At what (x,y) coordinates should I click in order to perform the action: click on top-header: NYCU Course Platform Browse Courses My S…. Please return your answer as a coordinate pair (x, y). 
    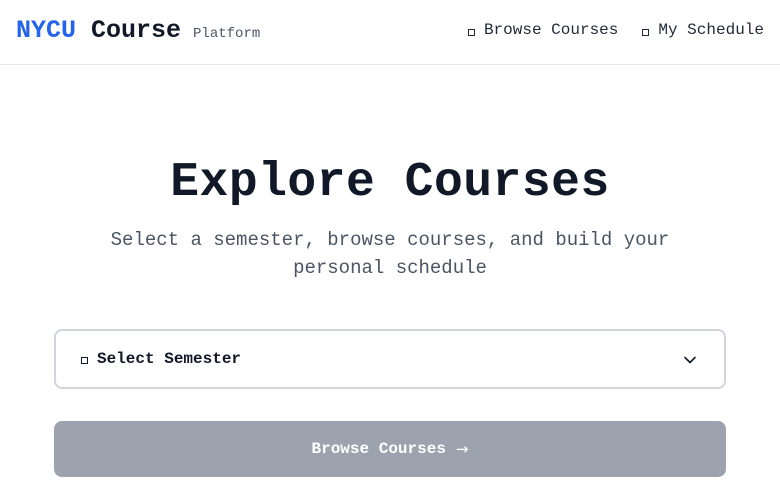
    Looking at the image, I should click on (390, 32).